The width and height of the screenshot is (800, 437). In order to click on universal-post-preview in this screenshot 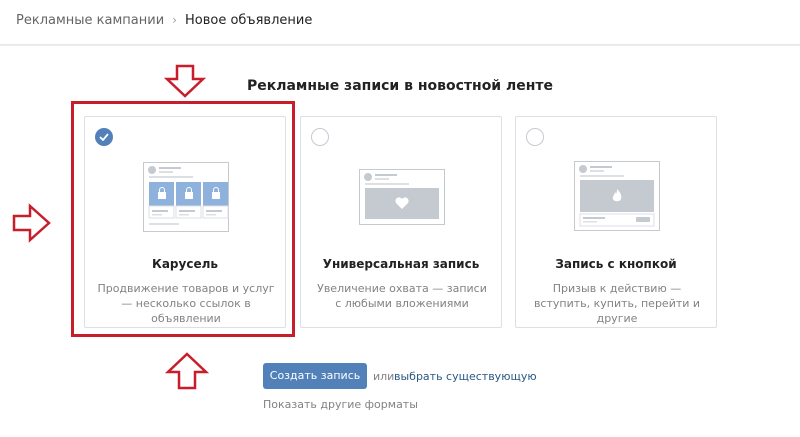, I will do `click(402, 197)`.